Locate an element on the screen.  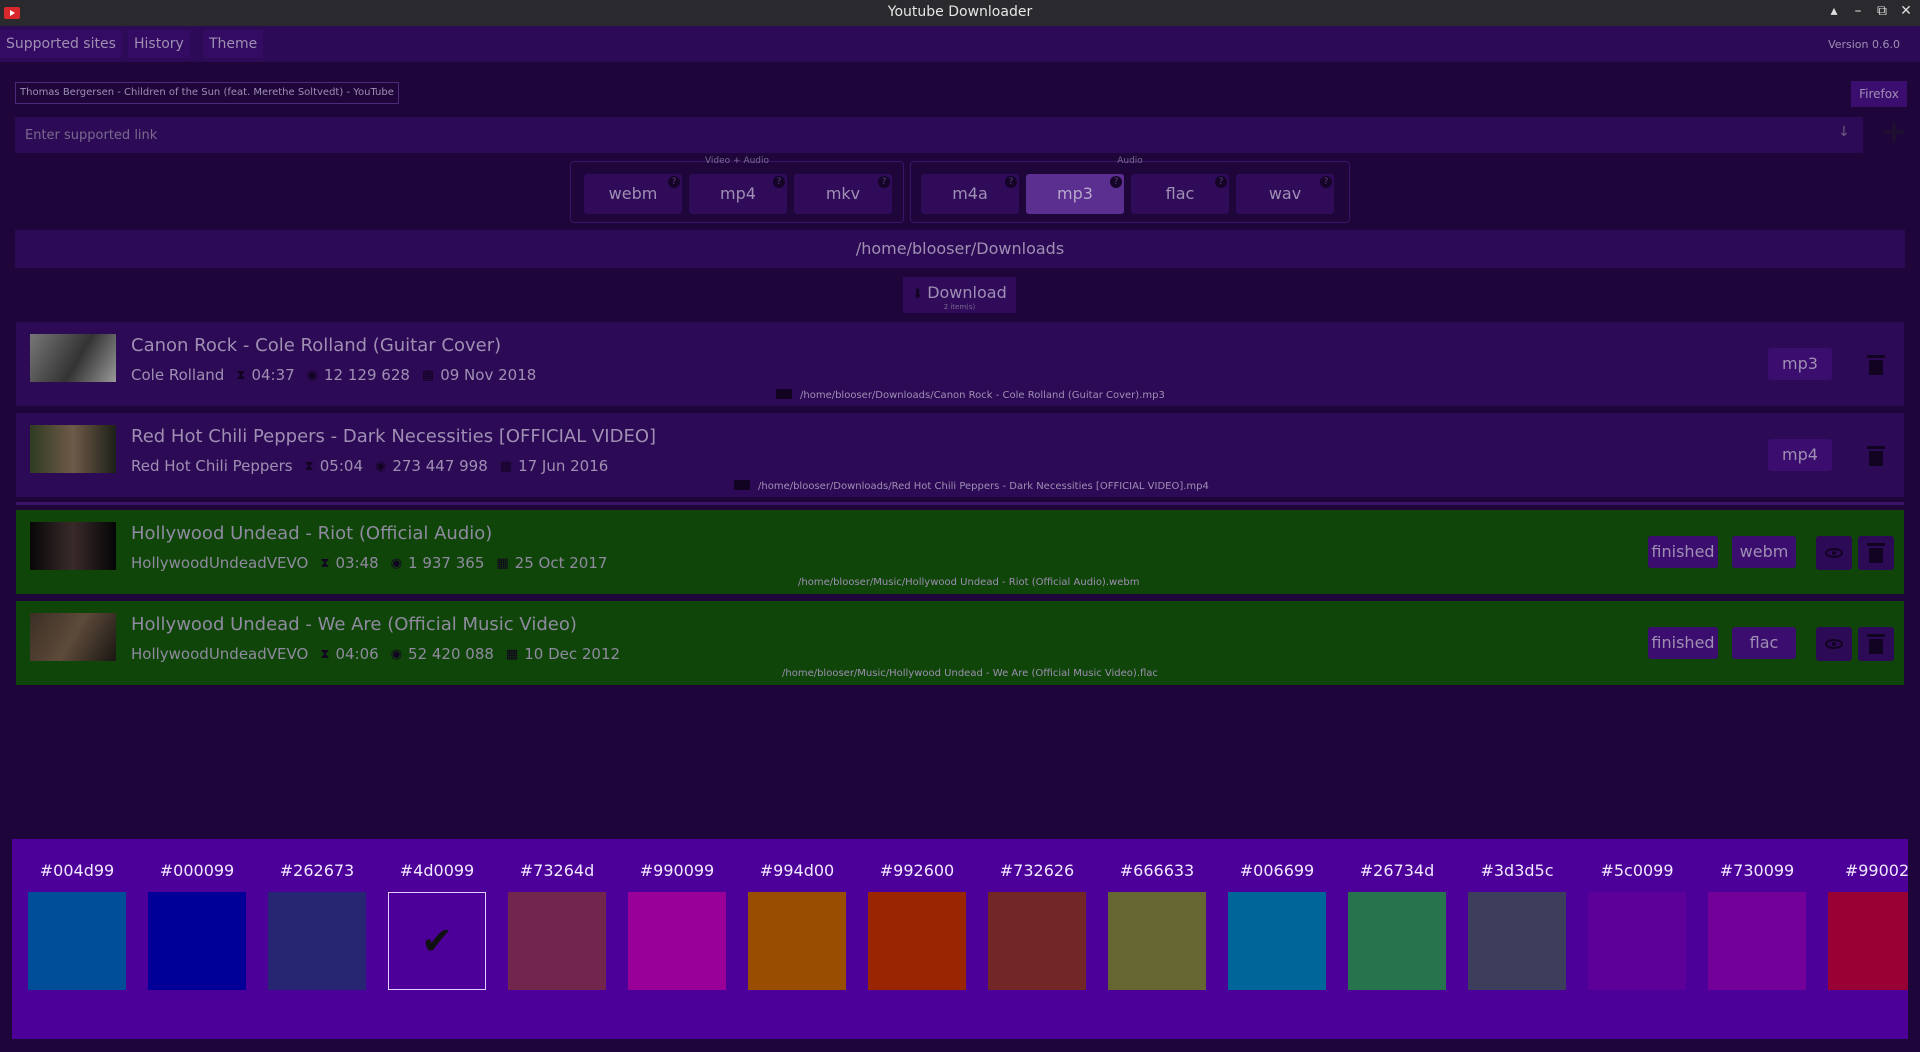
item-author: Red Hot Chili Peppers is located at coordinates (212, 466).